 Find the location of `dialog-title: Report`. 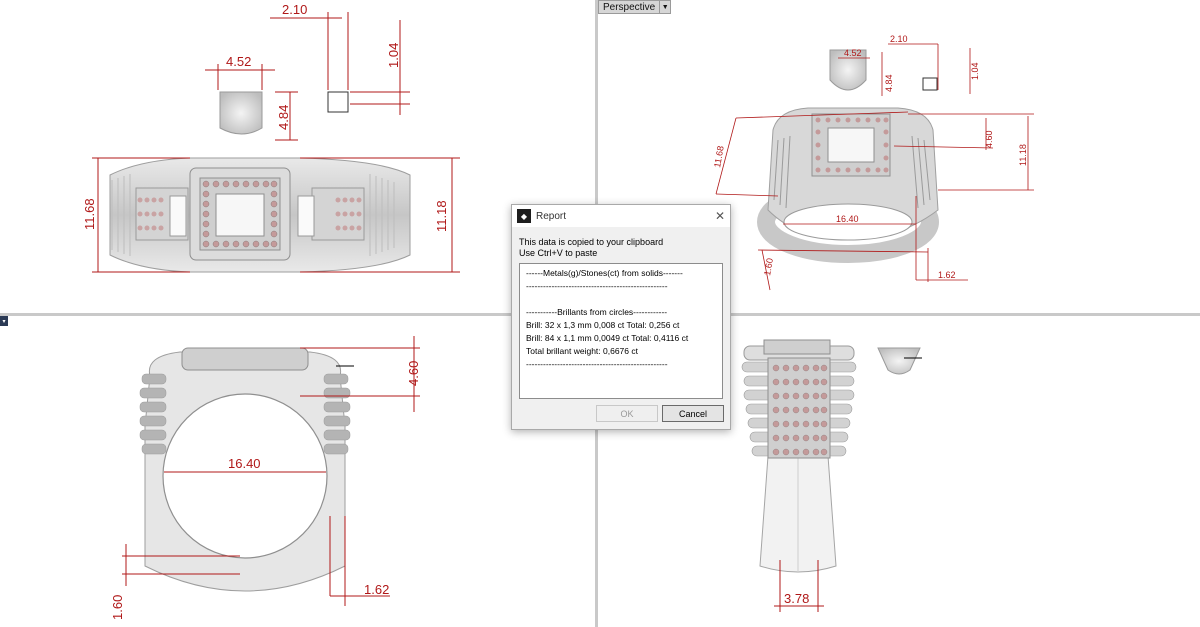

dialog-title: Report is located at coordinates (551, 216).